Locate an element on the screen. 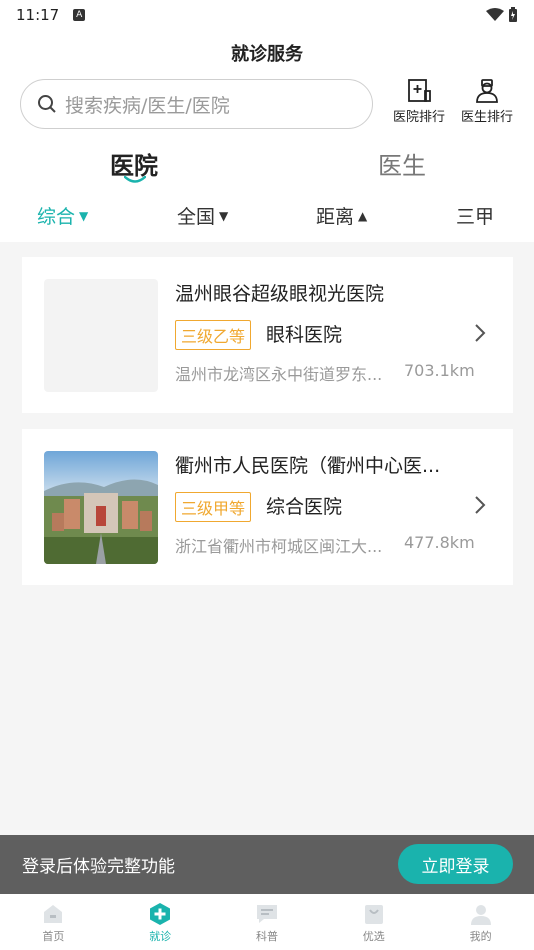 The image size is (534, 950). tabbar-item-visit: 就诊 is located at coordinates (160, 922).